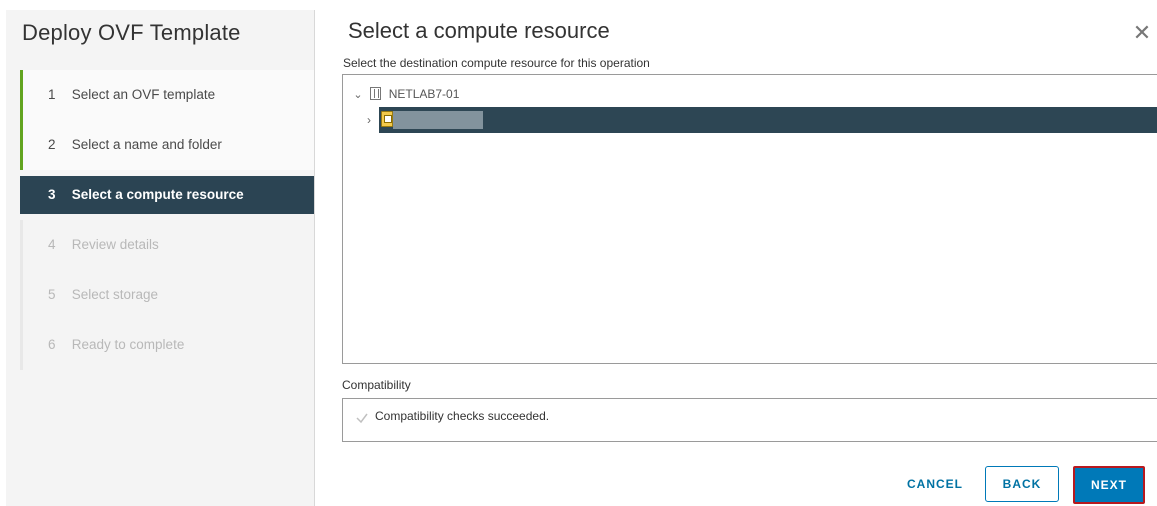 This screenshot has width=1157, height=506. Describe the element at coordinates (387, 119) in the screenshot. I see `host-icon` at that location.